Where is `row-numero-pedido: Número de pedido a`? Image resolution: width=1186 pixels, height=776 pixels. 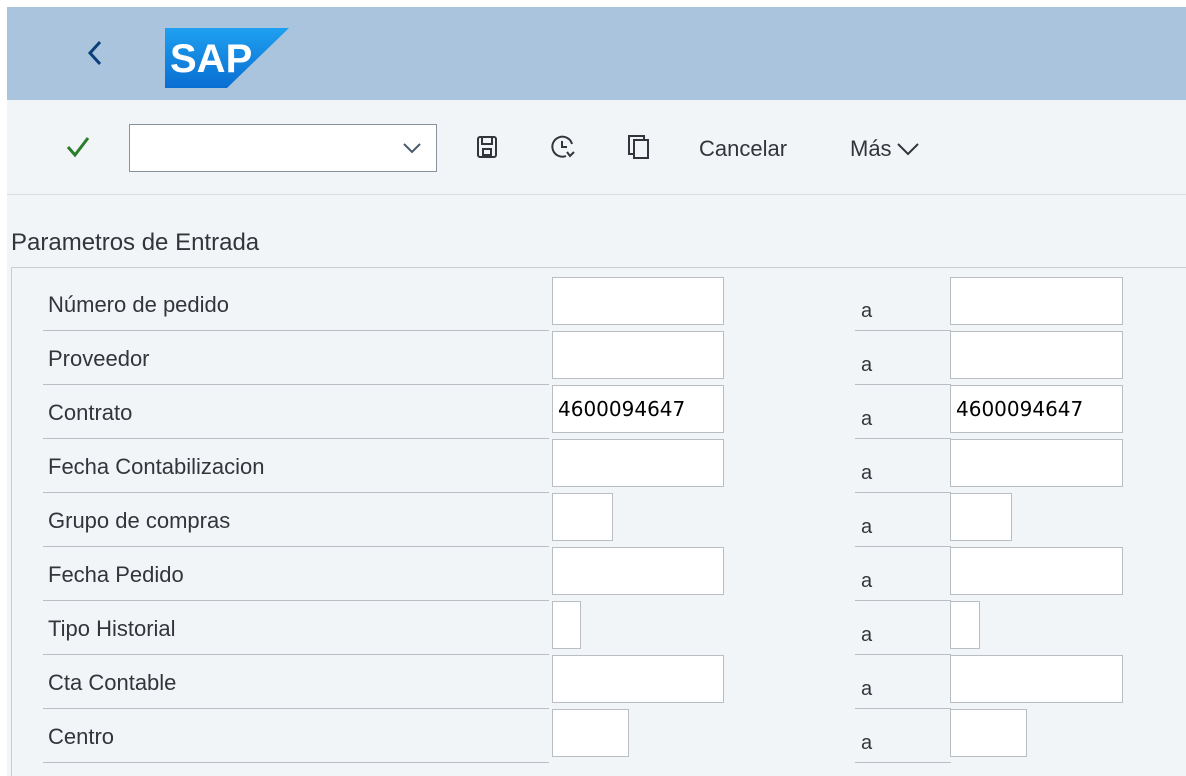
row-numero-pedido: Número de pedido a is located at coordinates (596, 305).